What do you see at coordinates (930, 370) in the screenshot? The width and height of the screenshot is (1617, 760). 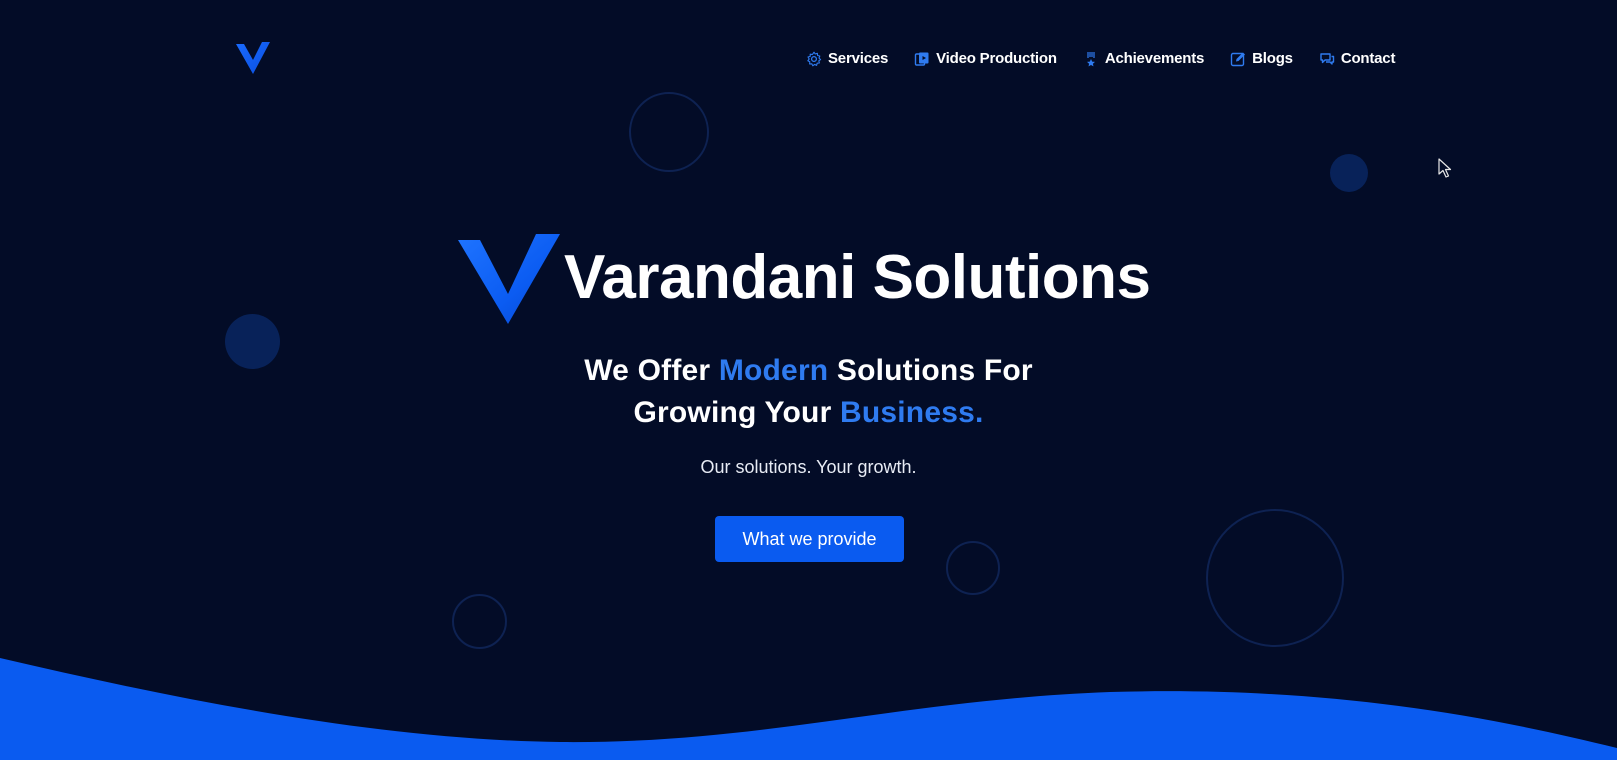 I see `tagline-text: Solutions For` at bounding box center [930, 370].